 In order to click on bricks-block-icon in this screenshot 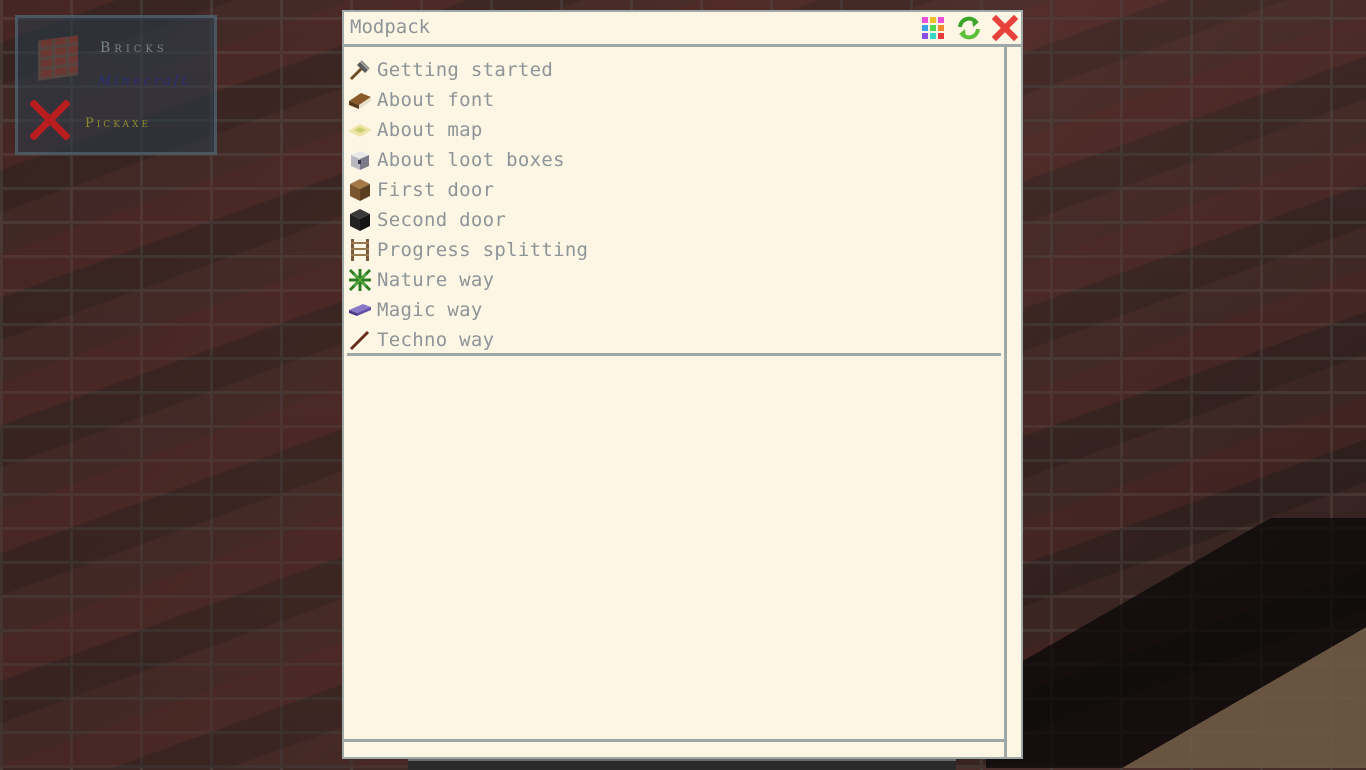, I will do `click(58, 58)`.